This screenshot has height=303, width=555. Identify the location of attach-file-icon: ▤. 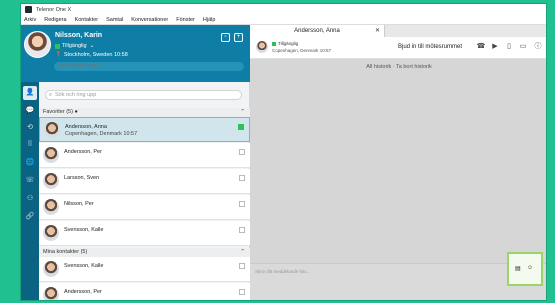
(518, 268).